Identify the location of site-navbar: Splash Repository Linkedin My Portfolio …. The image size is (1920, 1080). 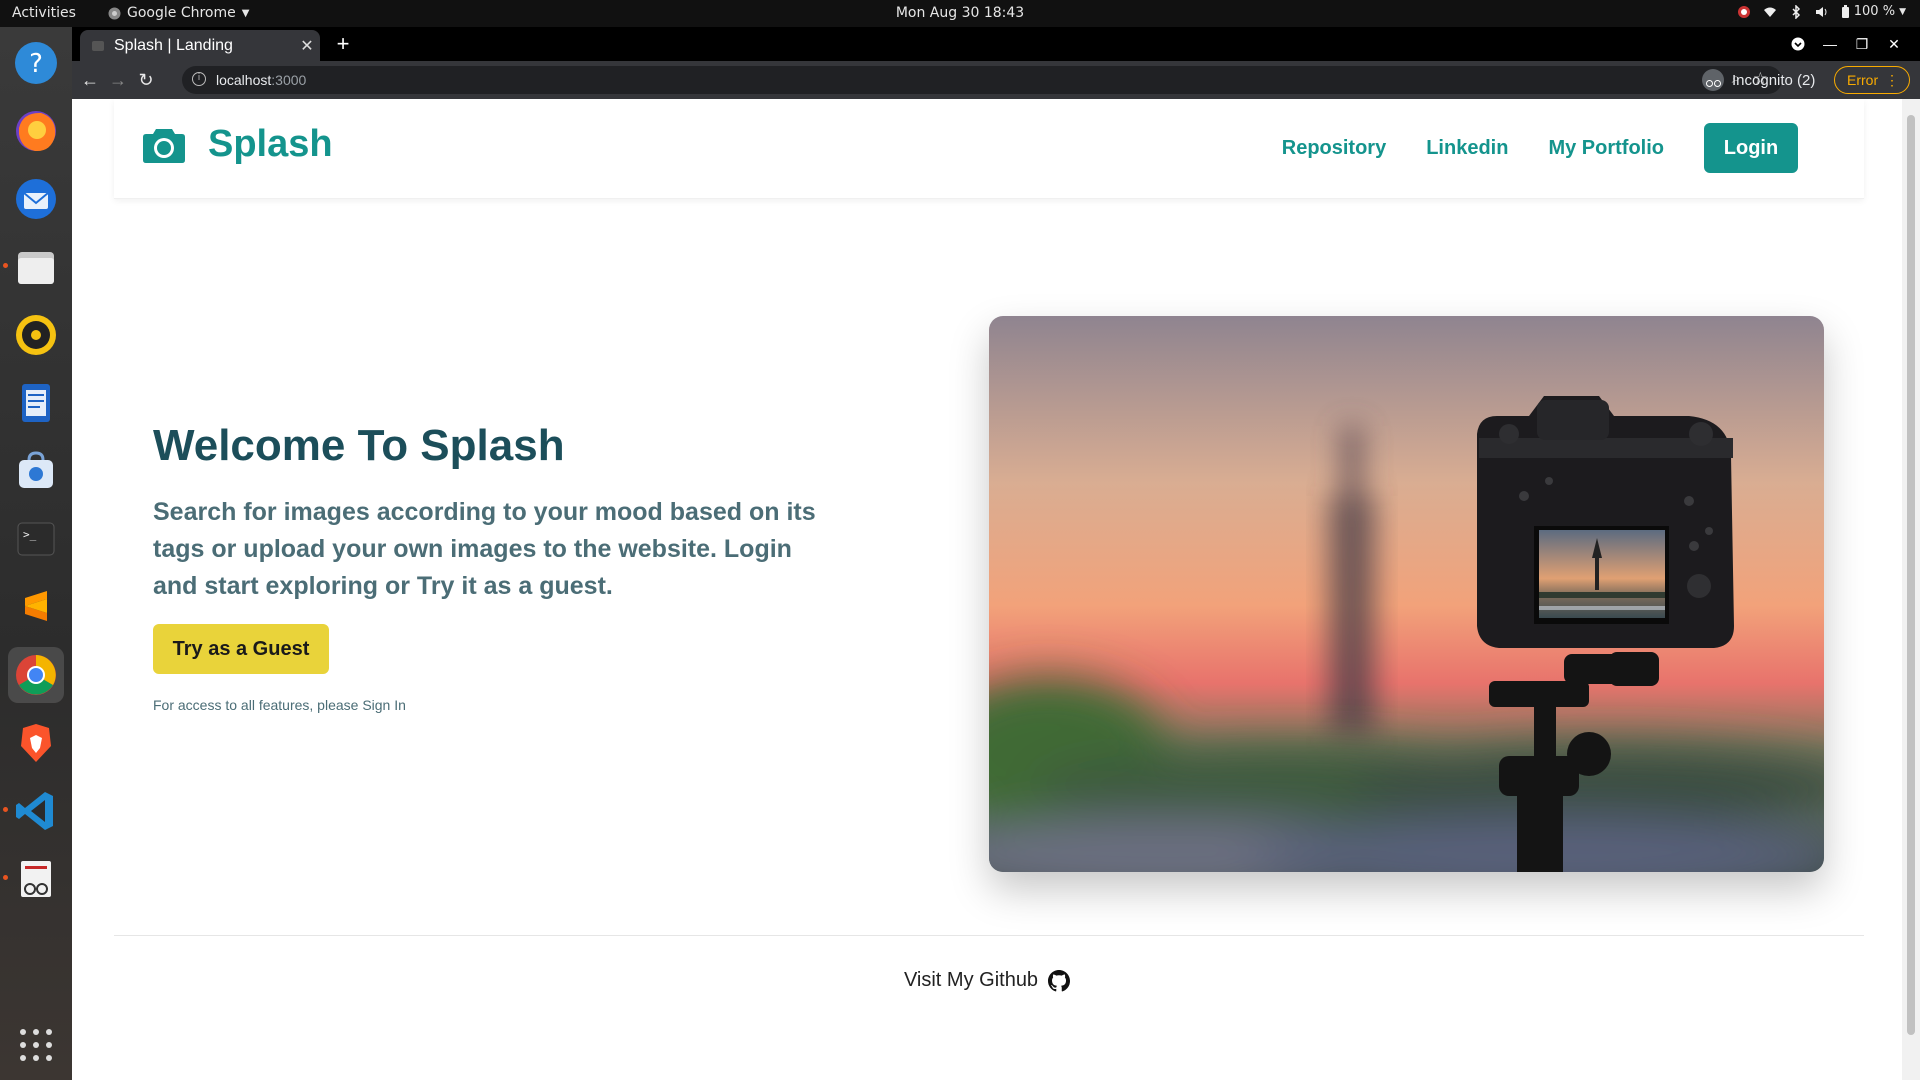
(989, 149).